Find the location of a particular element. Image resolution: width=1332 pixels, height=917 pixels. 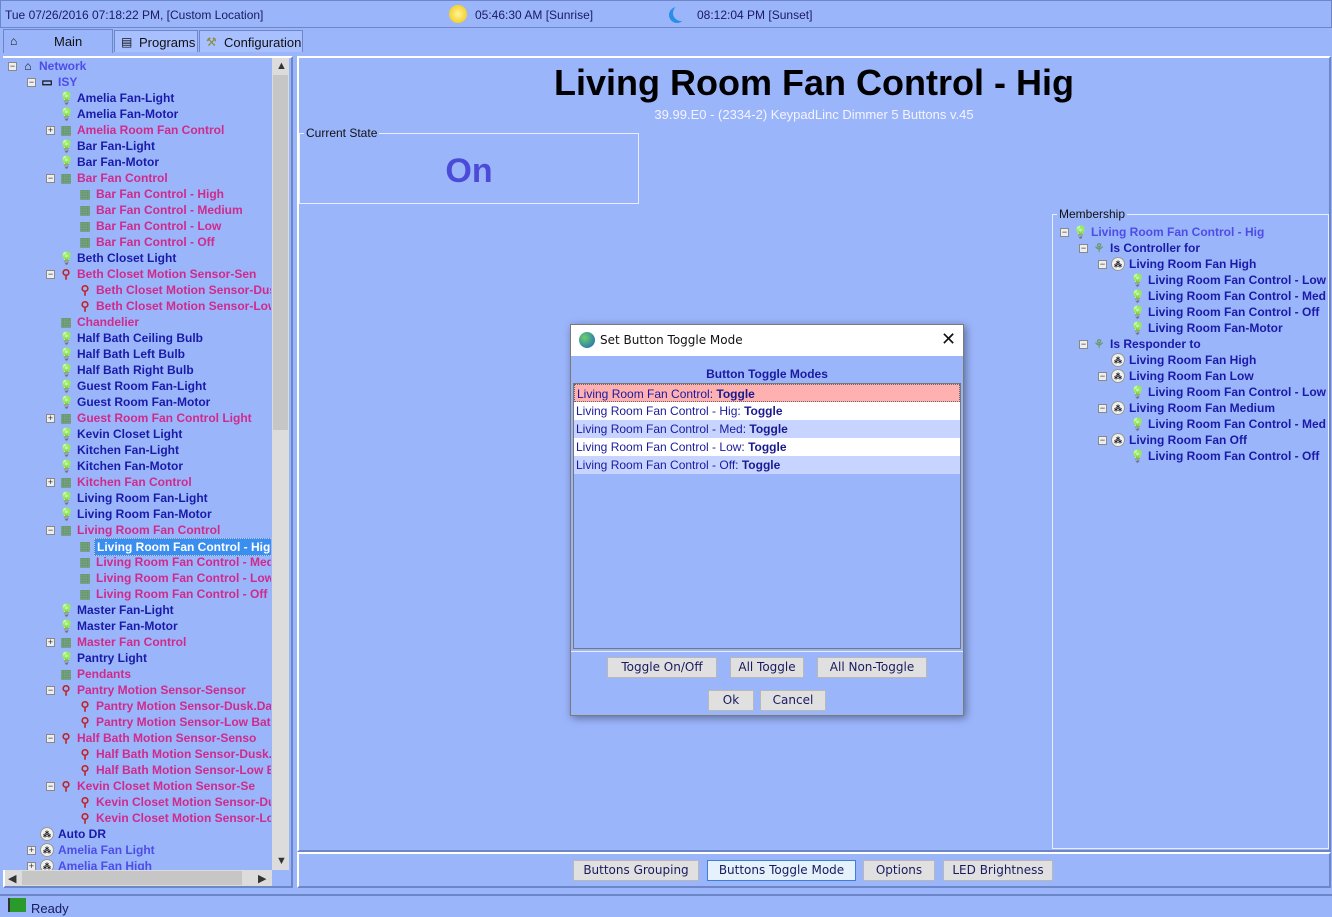

ok-button: Ok is located at coordinates (731, 700).